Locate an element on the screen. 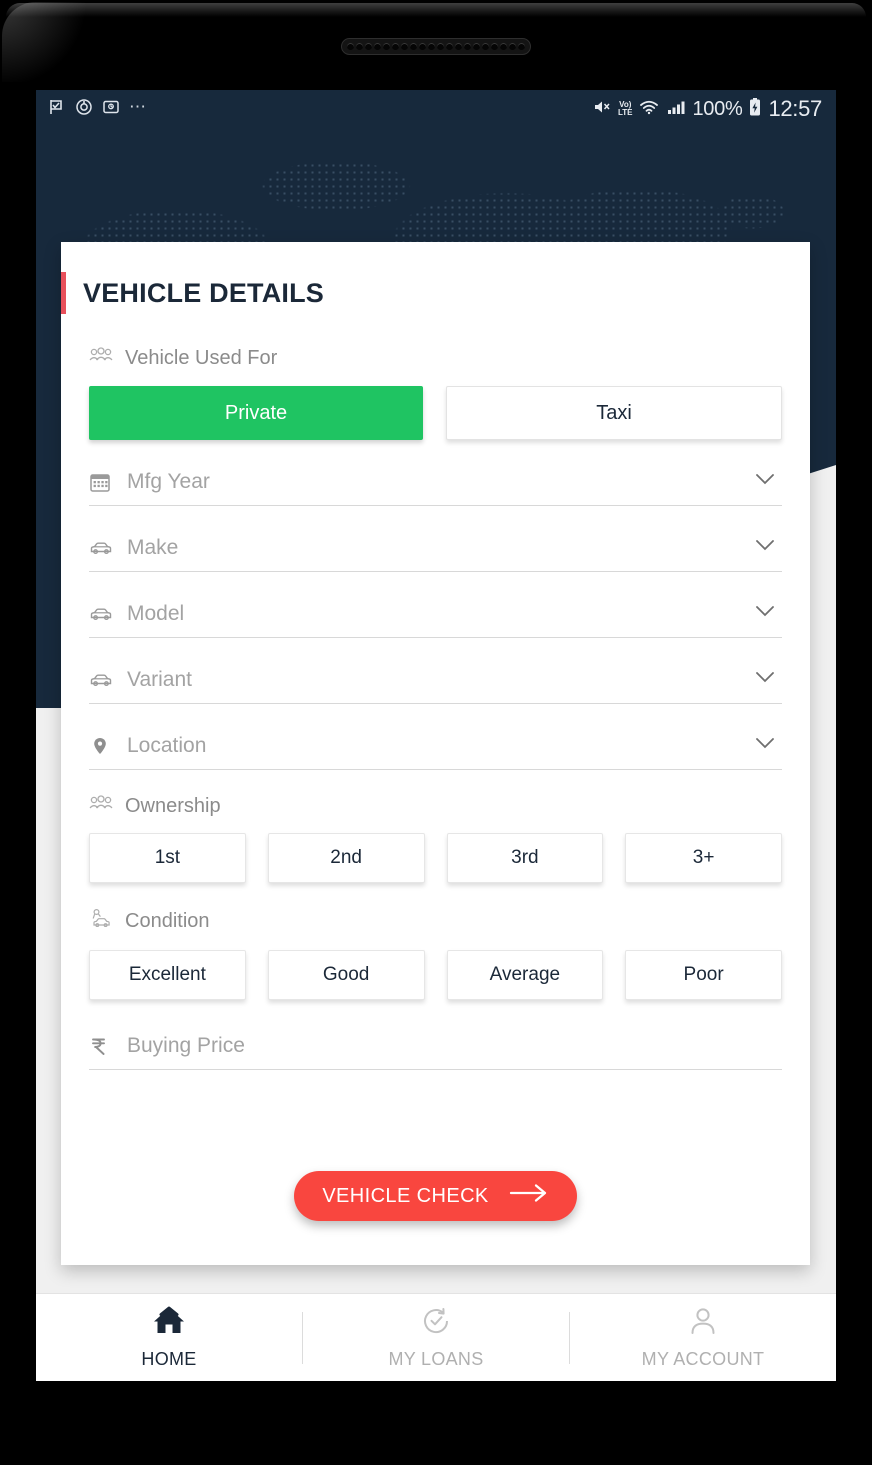 This screenshot has width=872, height=1465. more-dots-icon: ⋯ is located at coordinates (138, 106).